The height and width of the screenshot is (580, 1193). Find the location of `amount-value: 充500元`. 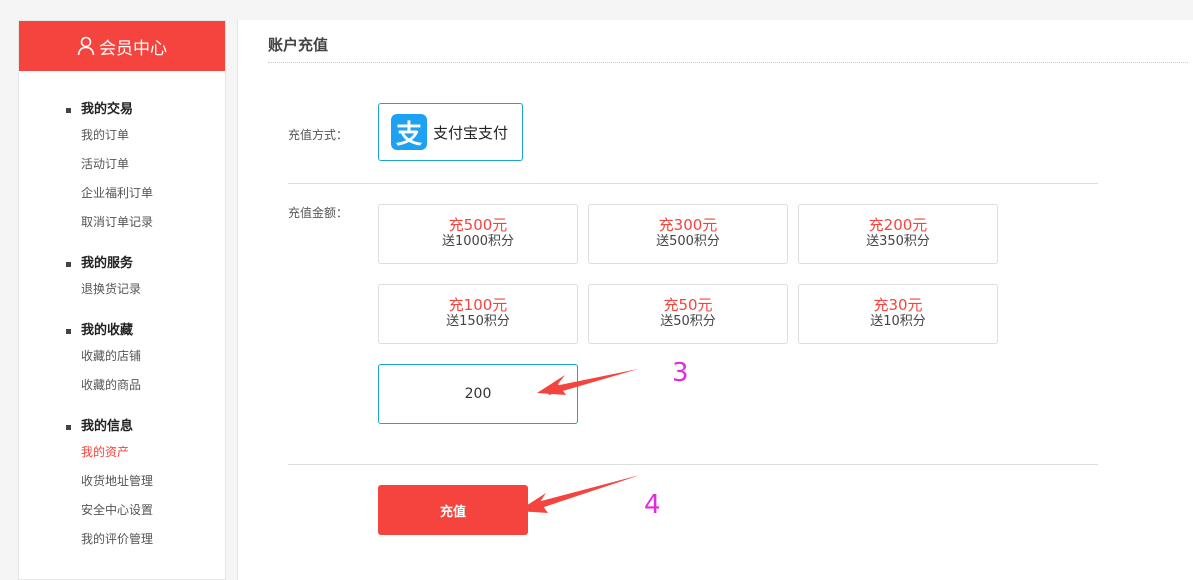

amount-value: 充500元 is located at coordinates (478, 225).